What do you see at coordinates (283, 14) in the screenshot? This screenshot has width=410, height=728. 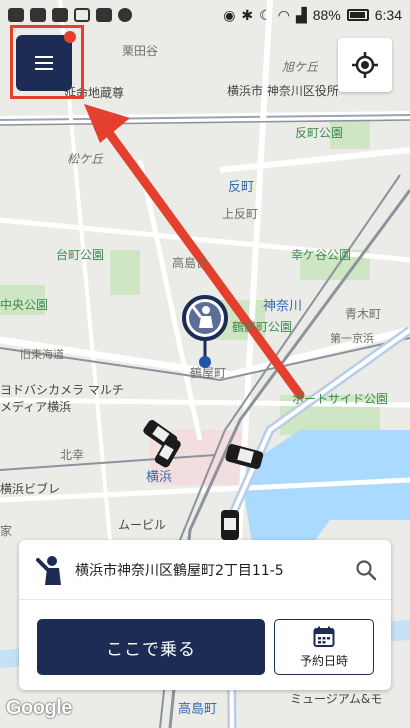 I see `wifi-icon: ◠` at bounding box center [283, 14].